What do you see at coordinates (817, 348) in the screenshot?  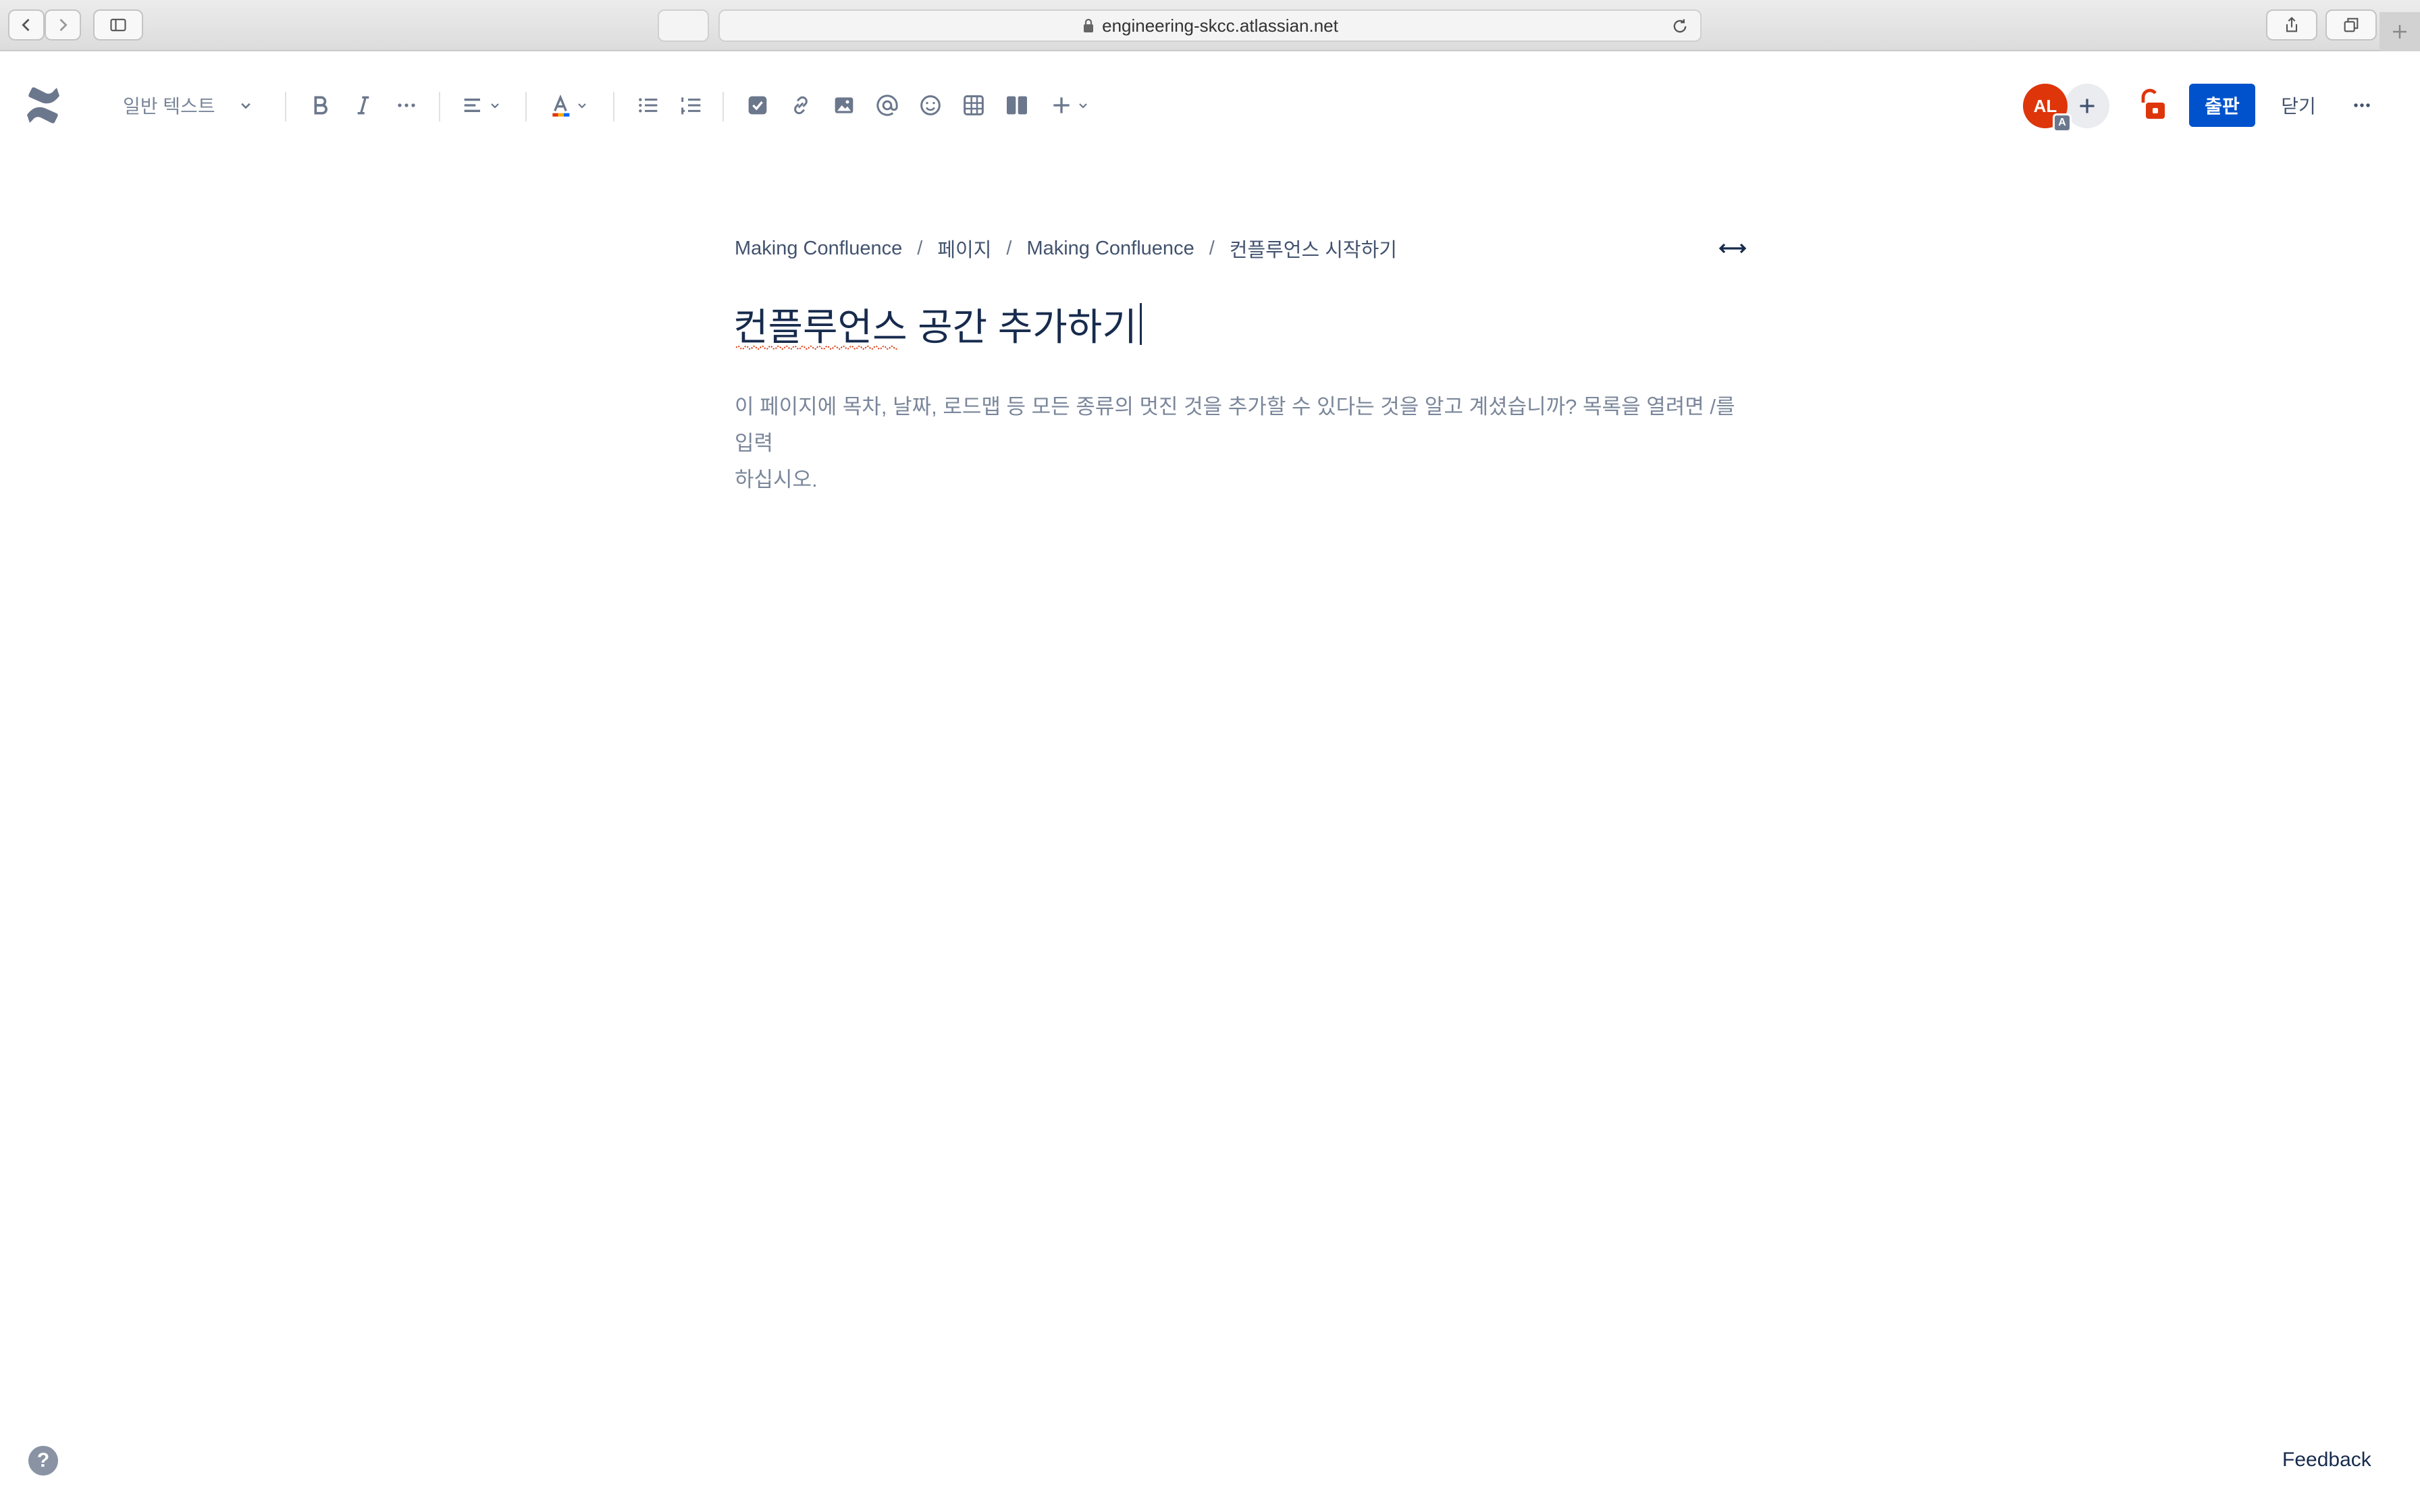 I see `spellcheck-underline` at bounding box center [817, 348].